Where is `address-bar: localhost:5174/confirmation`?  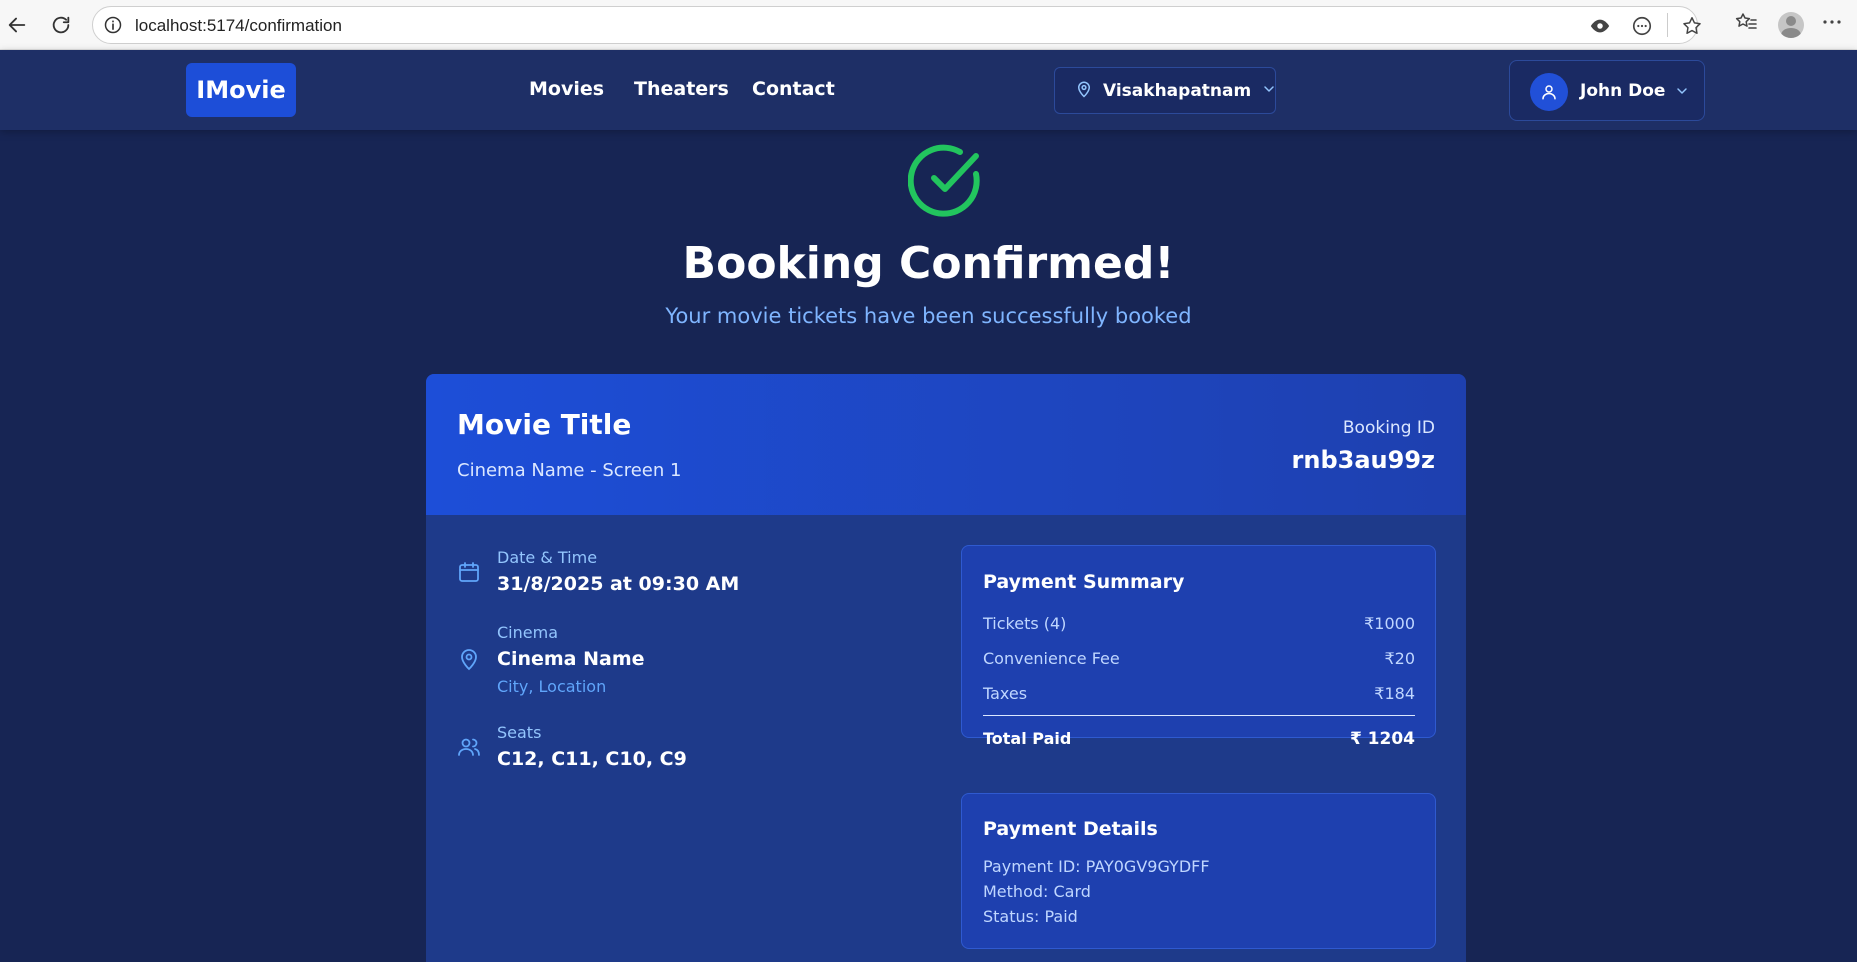 address-bar: localhost:5174/confirmation is located at coordinates (896, 25).